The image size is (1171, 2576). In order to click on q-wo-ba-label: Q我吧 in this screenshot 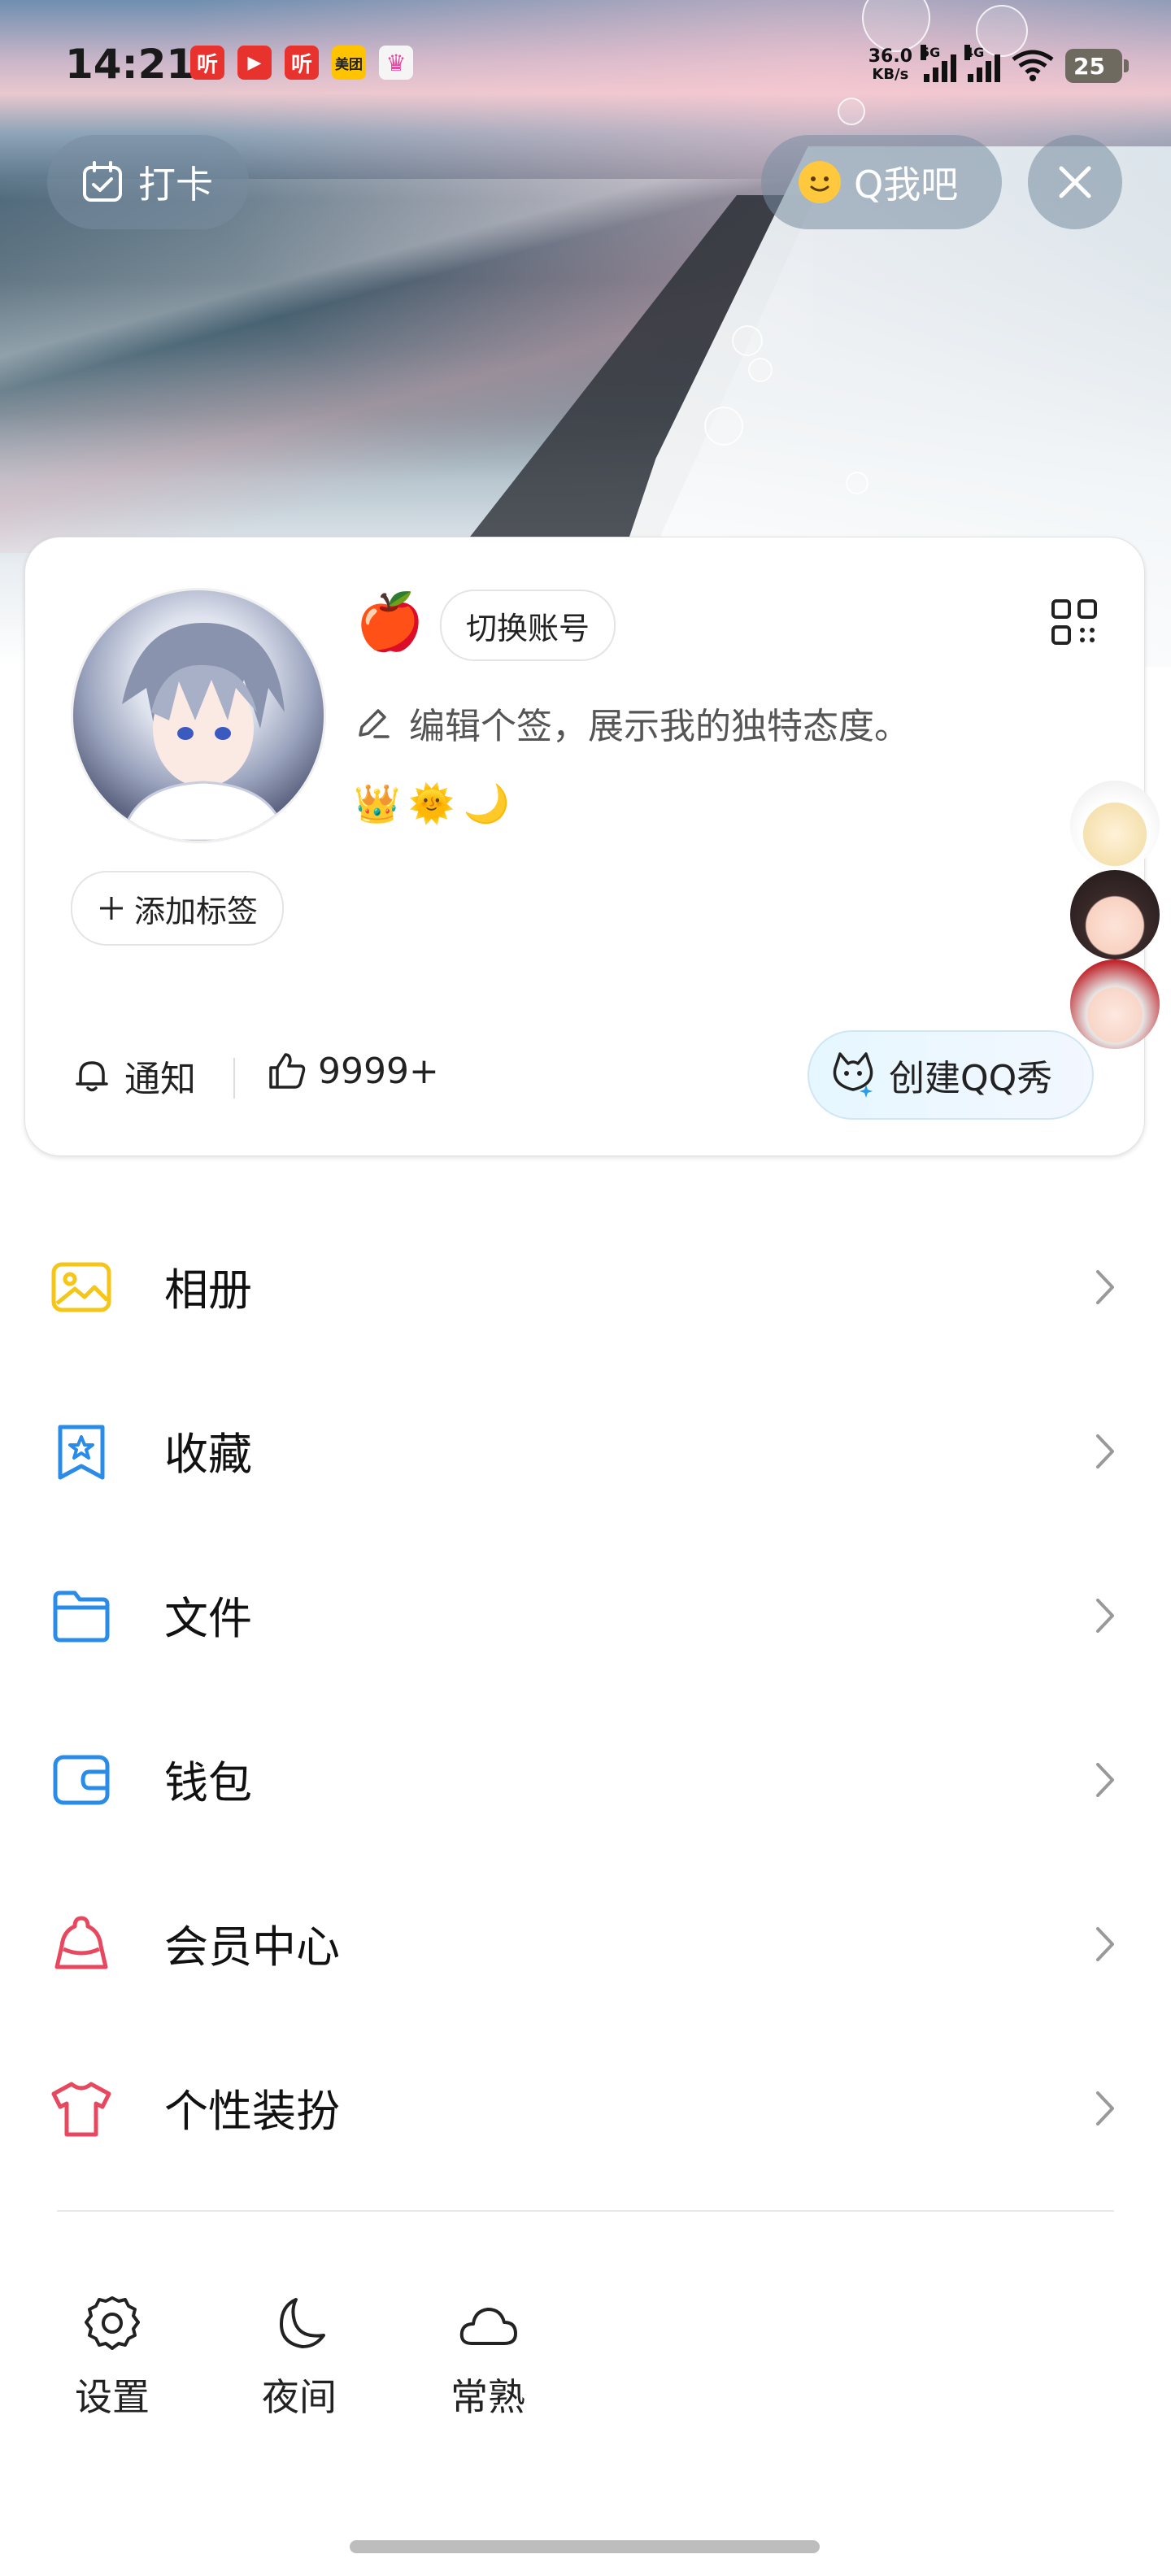, I will do `click(907, 185)`.